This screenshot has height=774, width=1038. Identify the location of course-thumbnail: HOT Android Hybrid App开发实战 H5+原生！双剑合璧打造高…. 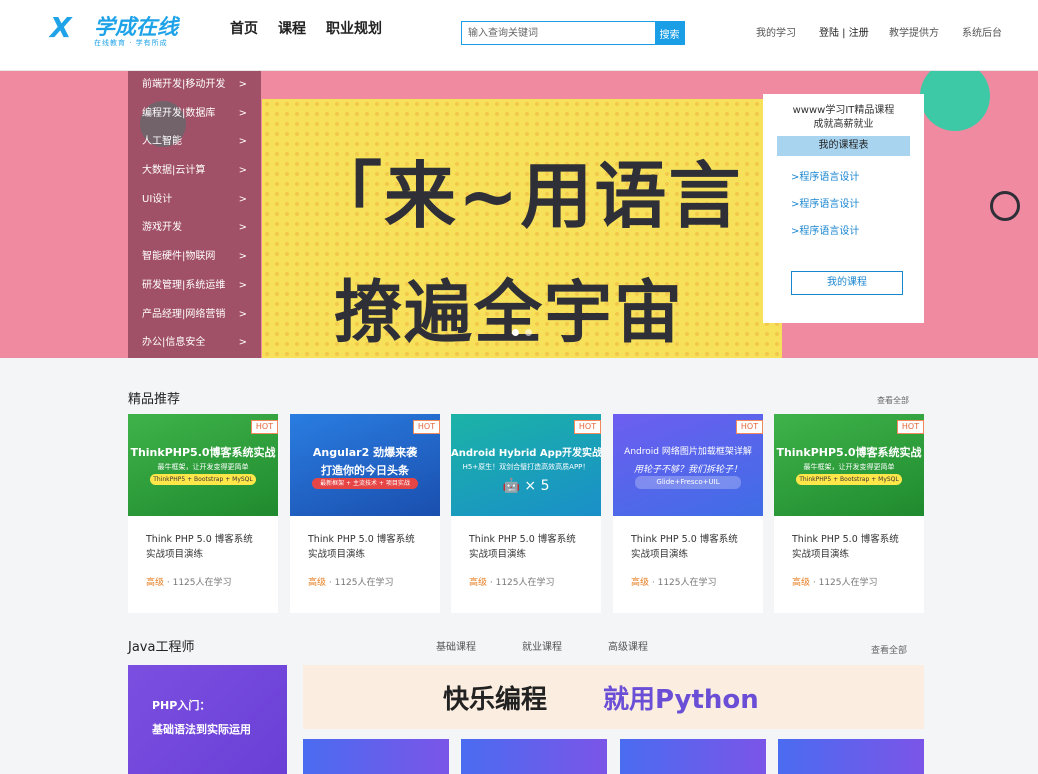
(526, 465).